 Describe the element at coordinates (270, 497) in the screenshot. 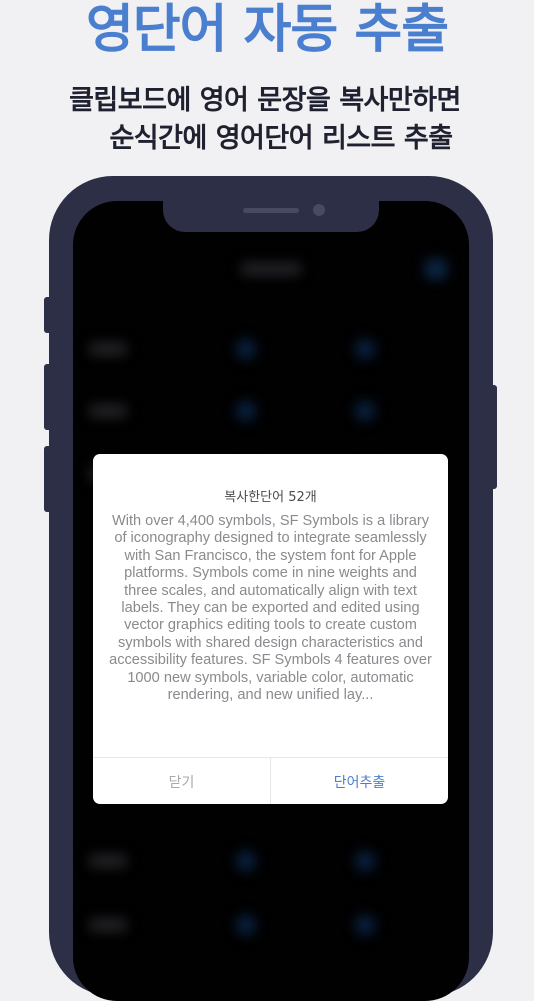

I see `dialog-title: 복사한단어 52개` at that location.